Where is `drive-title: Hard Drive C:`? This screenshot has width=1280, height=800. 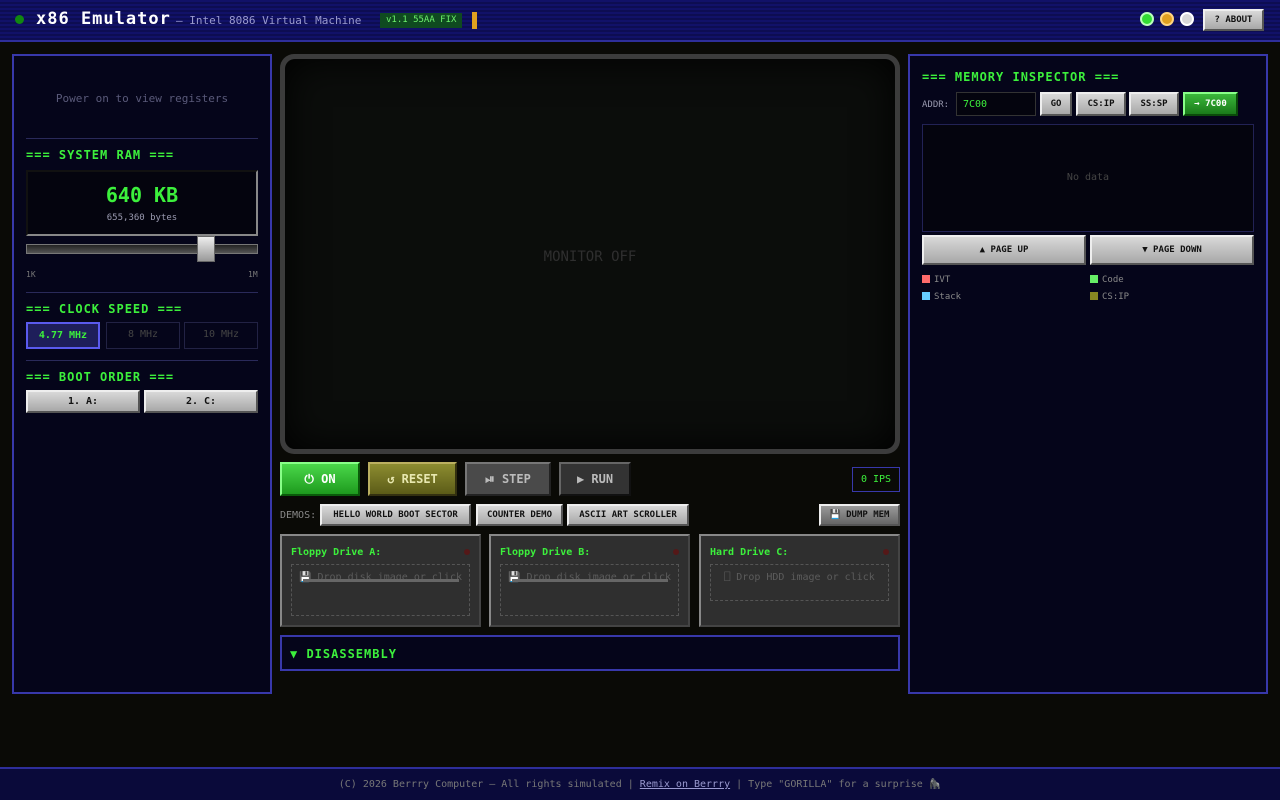 drive-title: Hard Drive C: is located at coordinates (749, 552).